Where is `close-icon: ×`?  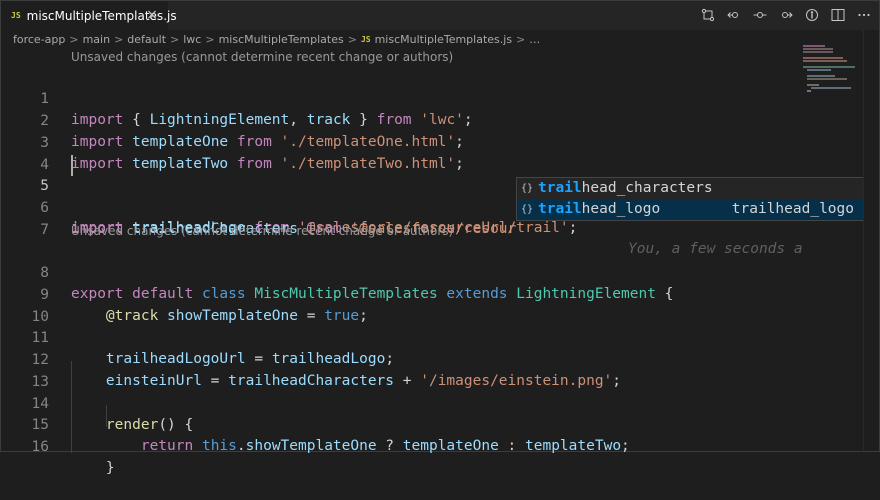 close-icon: × is located at coordinates (152, 15).